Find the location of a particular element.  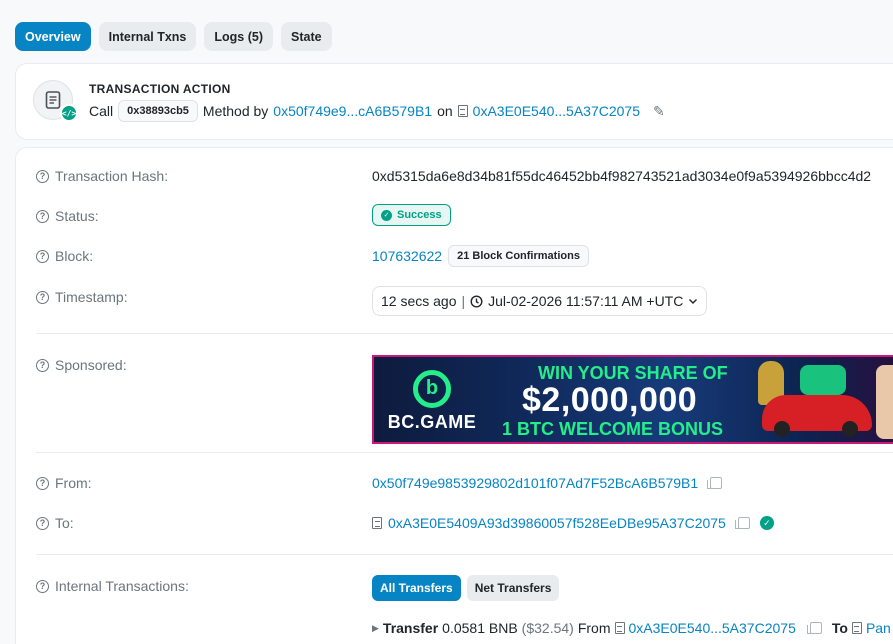

to-label-row: ? To: is located at coordinates (55, 523).